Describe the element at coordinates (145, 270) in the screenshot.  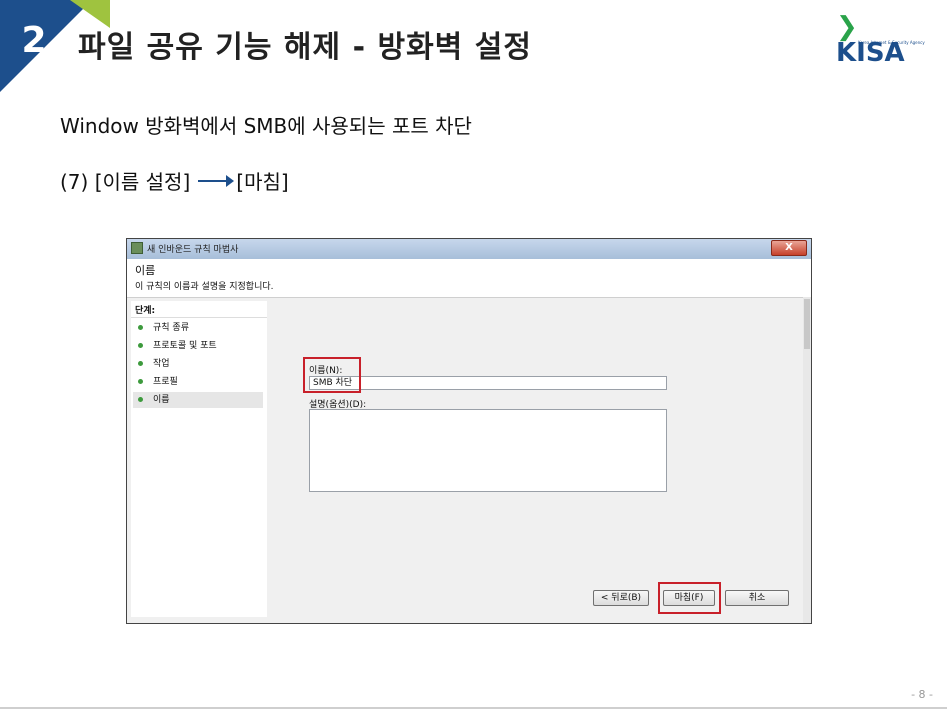
I see `wizard-header-title: 이름` at that location.